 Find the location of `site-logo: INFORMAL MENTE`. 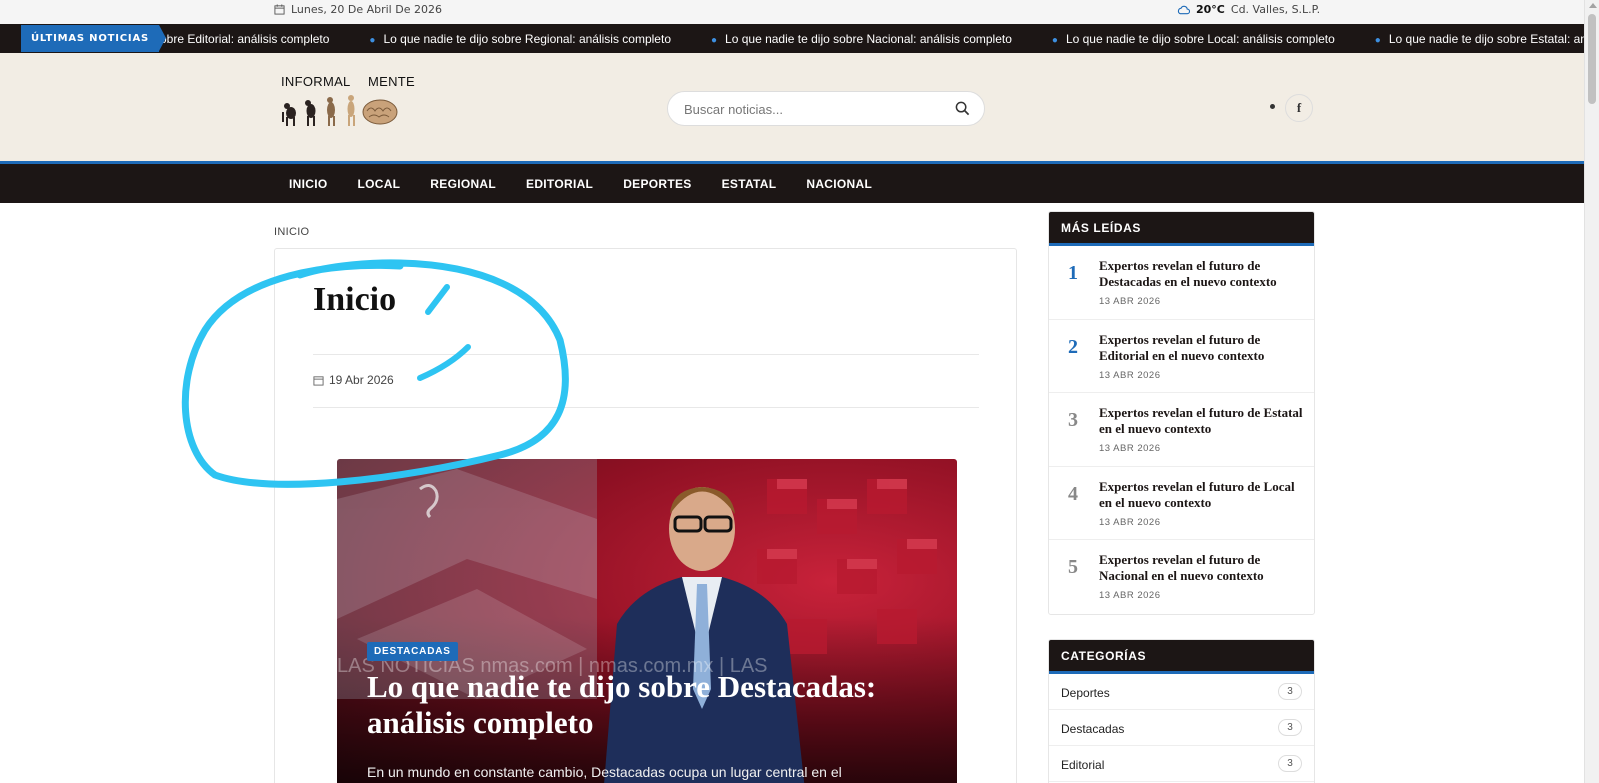

site-logo: INFORMAL MENTE is located at coordinates (348, 100).